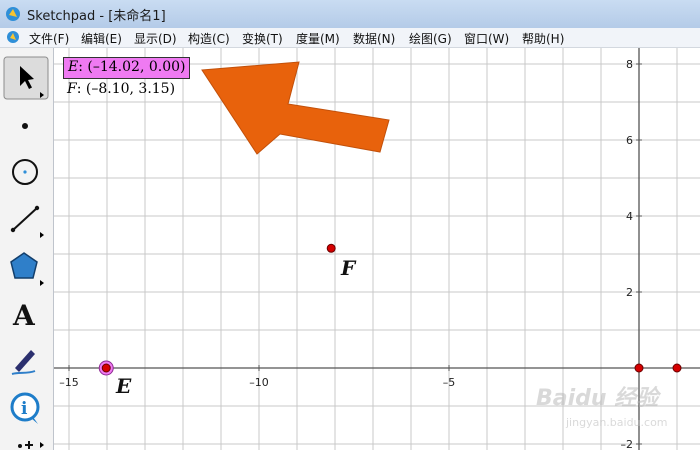 The image size is (700, 476). What do you see at coordinates (132, 67) in the screenshot?
I see `measurement-e-value: : (–14.02, 0.00)` at bounding box center [132, 67].